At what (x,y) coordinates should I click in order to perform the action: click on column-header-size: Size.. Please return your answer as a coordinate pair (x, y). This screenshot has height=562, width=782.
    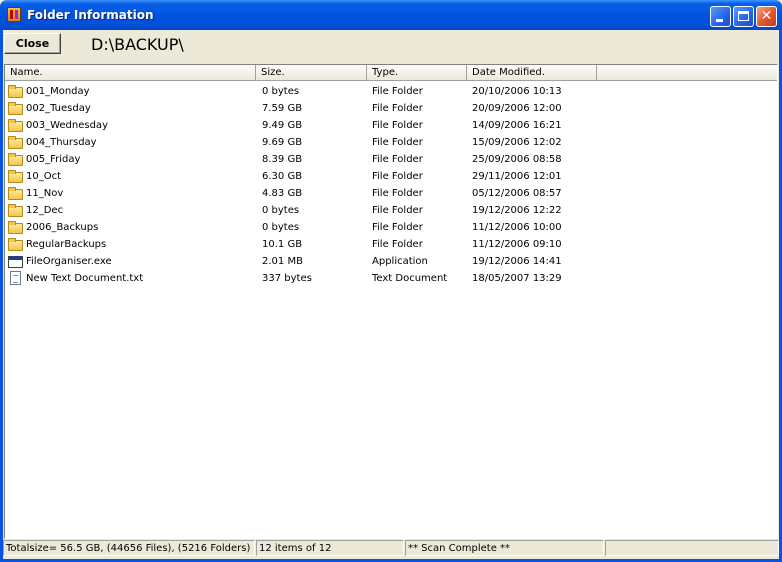
    Looking at the image, I should click on (311, 73).